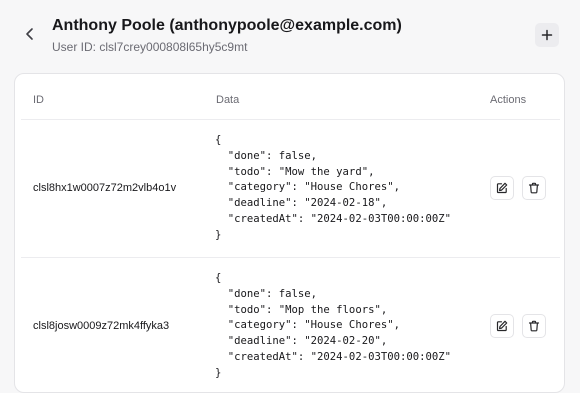  I want to click on user-id-line: User ID: clsl7crey000808l65hy5c9mt, so click(149, 47).